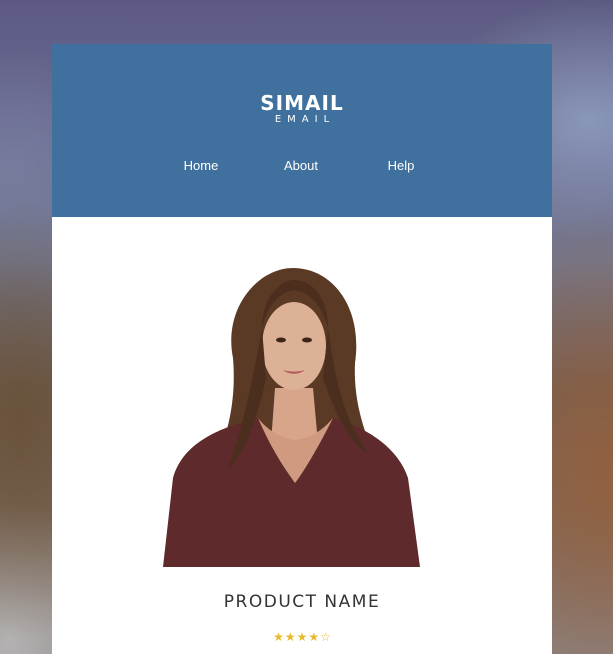 Image resolution: width=613 pixels, height=654 pixels. What do you see at coordinates (325, 637) in the screenshot?
I see `star-outline-icon: ☆` at bounding box center [325, 637].